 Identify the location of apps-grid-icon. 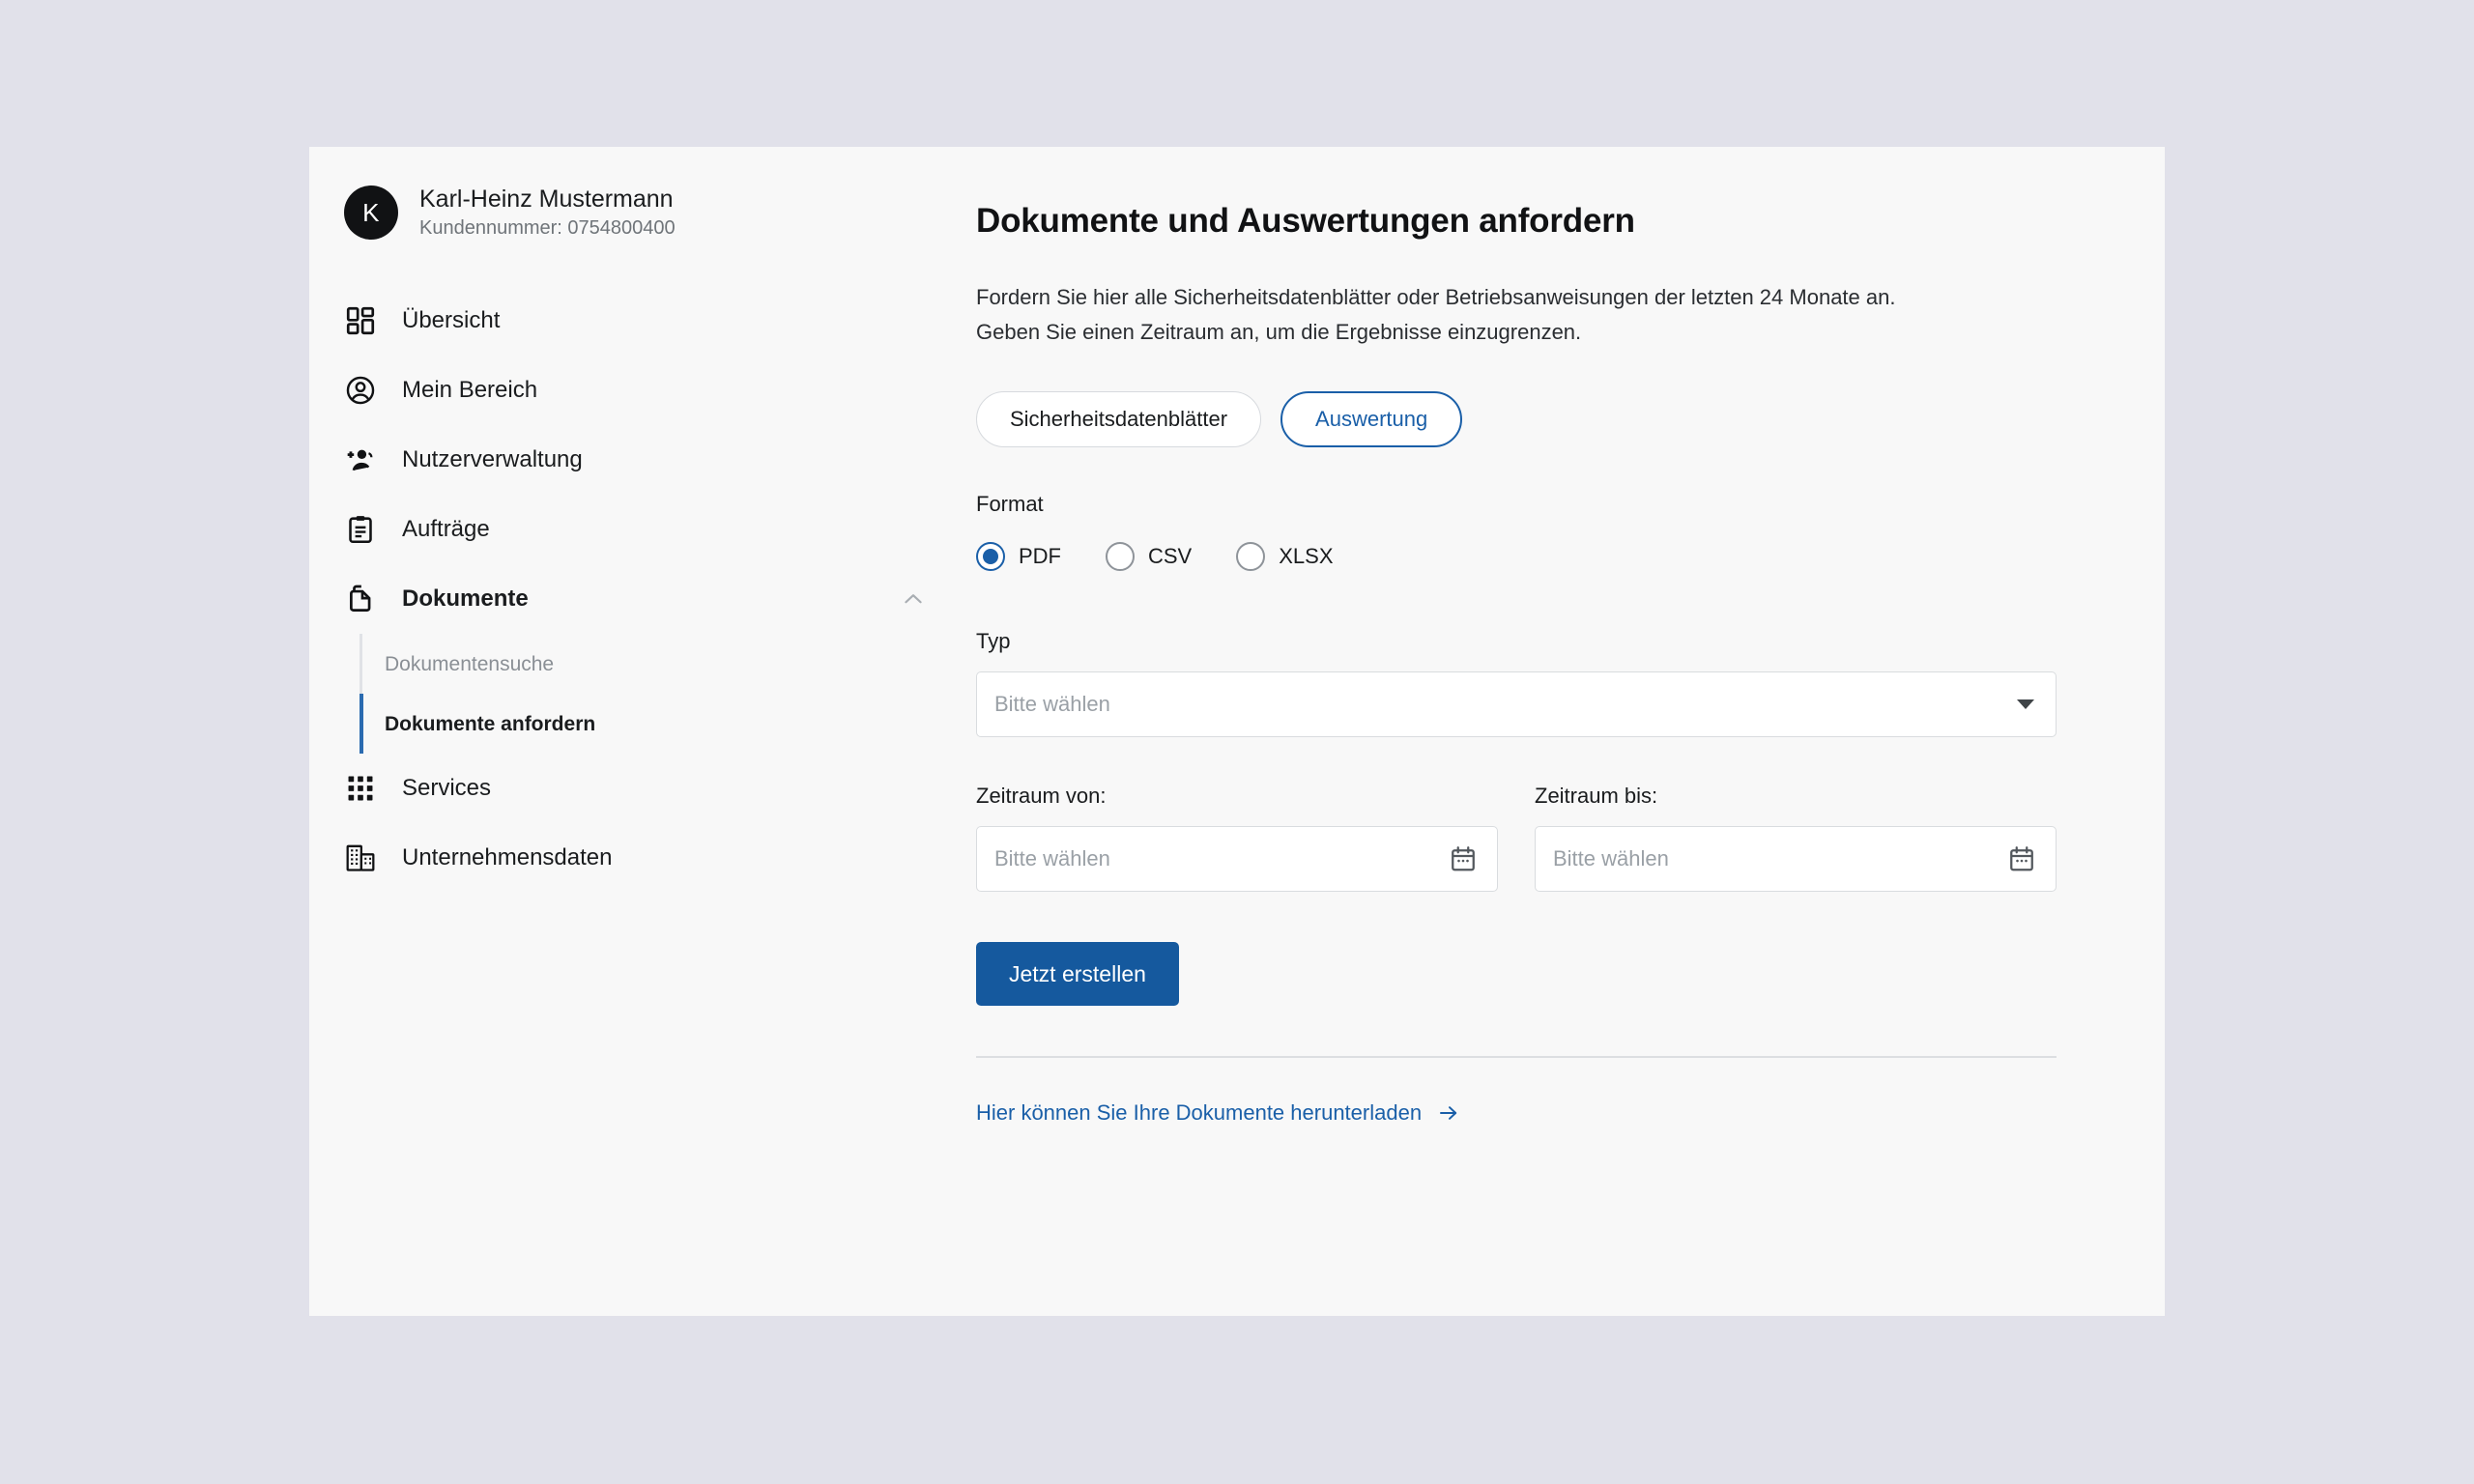
(361, 789).